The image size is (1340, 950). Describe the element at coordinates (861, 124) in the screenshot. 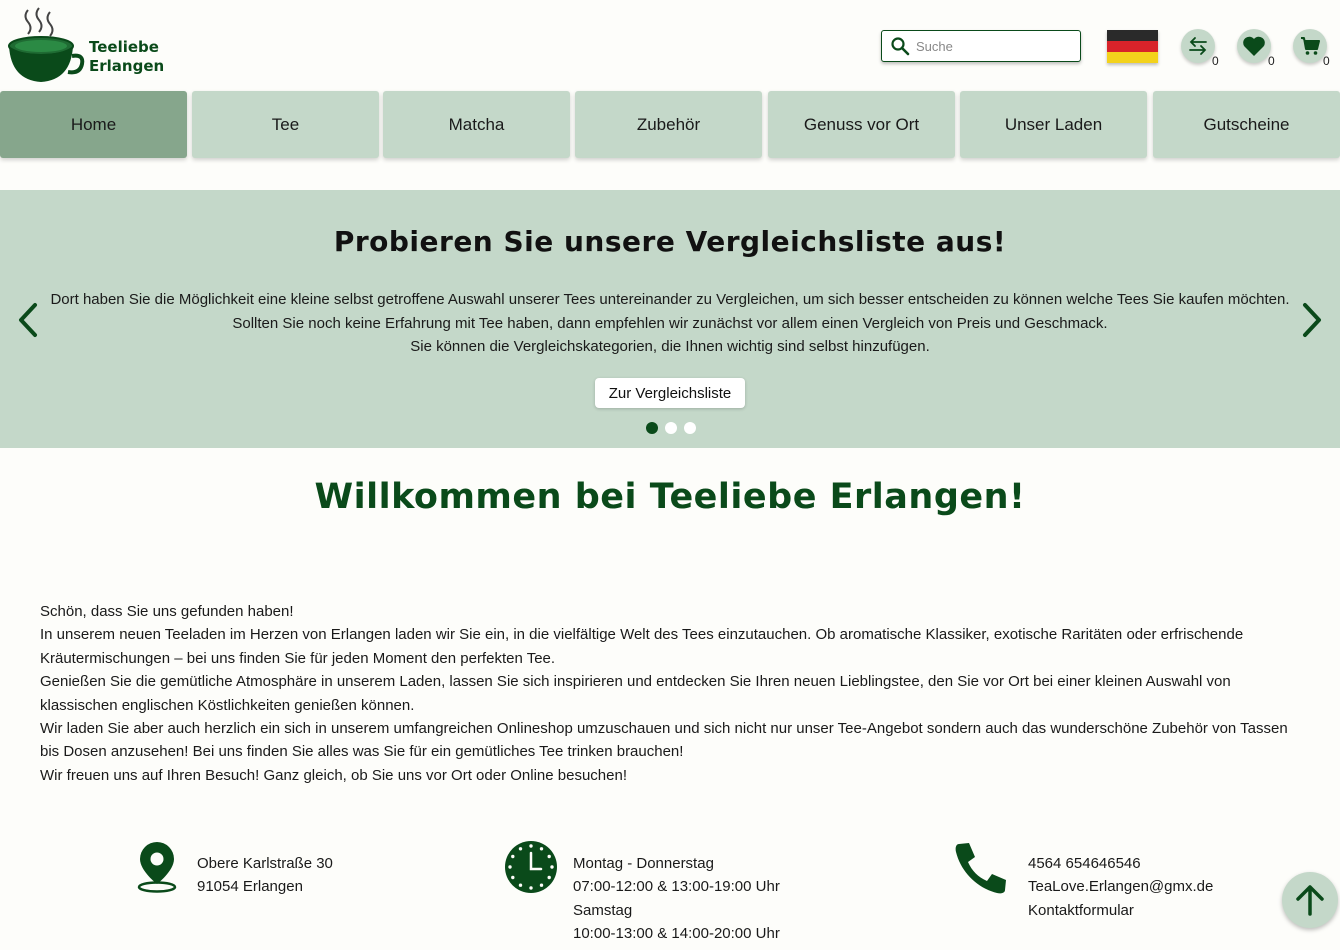

I see `nav-tab-genuss-vor-ort: Genuss vor Ort` at that location.